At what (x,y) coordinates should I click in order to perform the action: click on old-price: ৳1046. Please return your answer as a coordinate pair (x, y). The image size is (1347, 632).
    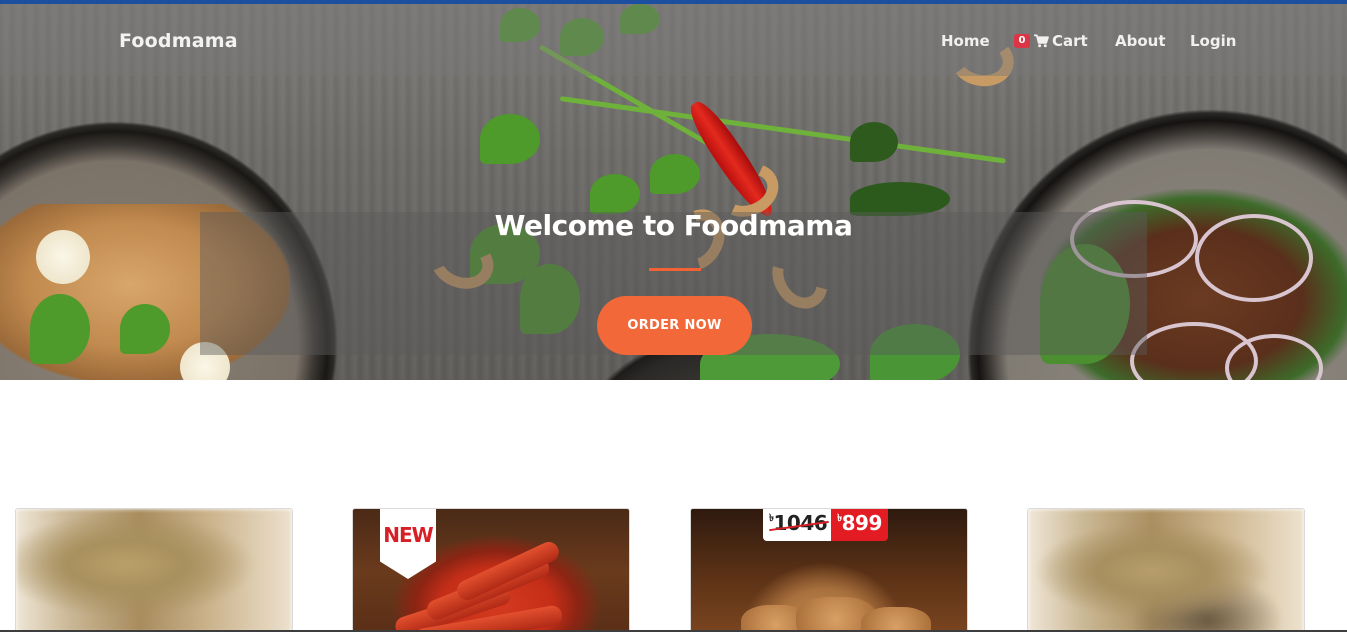
    Looking at the image, I should click on (797, 525).